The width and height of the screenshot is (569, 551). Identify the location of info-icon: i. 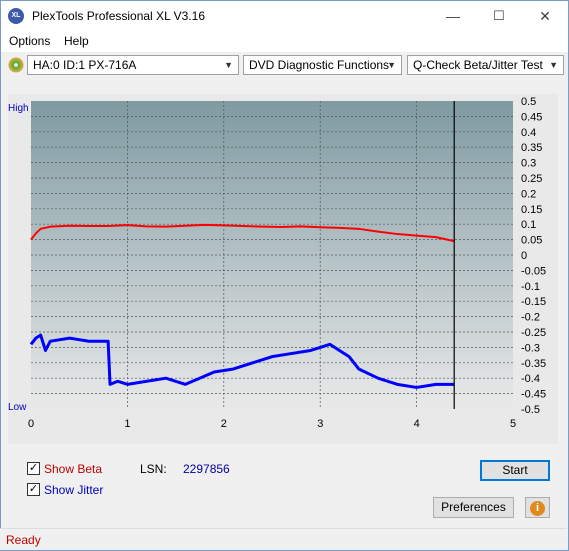
(537, 508).